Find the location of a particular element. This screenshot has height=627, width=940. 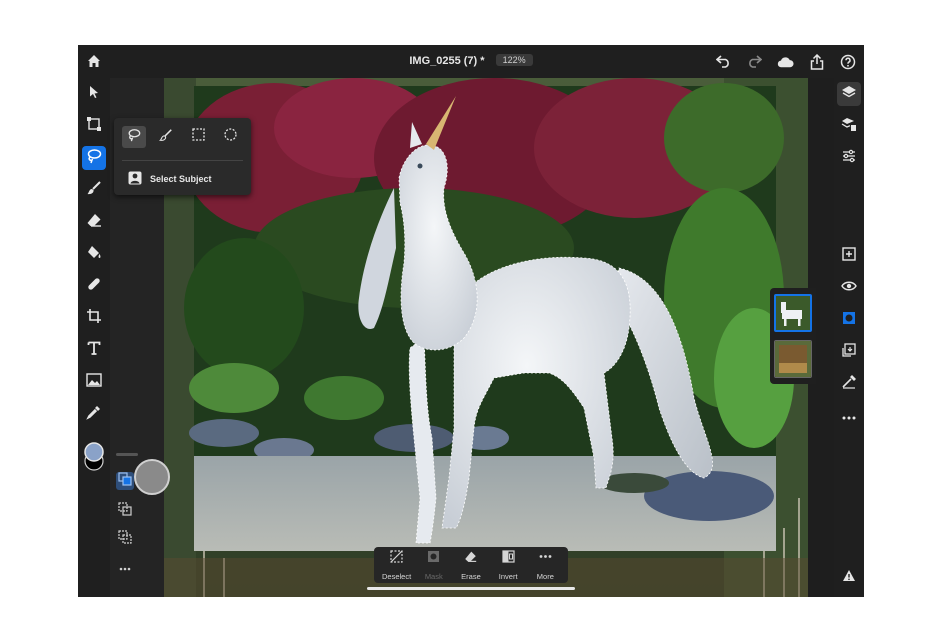

selection-subtract-icon is located at coordinates (125, 539).